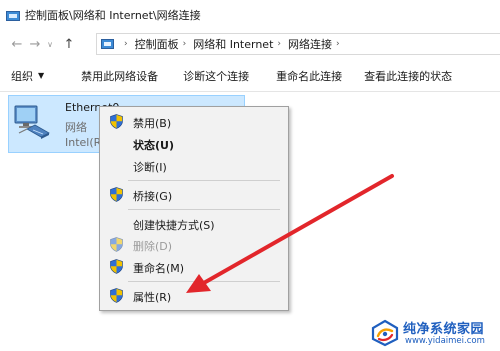  What do you see at coordinates (309, 76) in the screenshot?
I see `rename-connection-button: 重命名此连接` at bounding box center [309, 76].